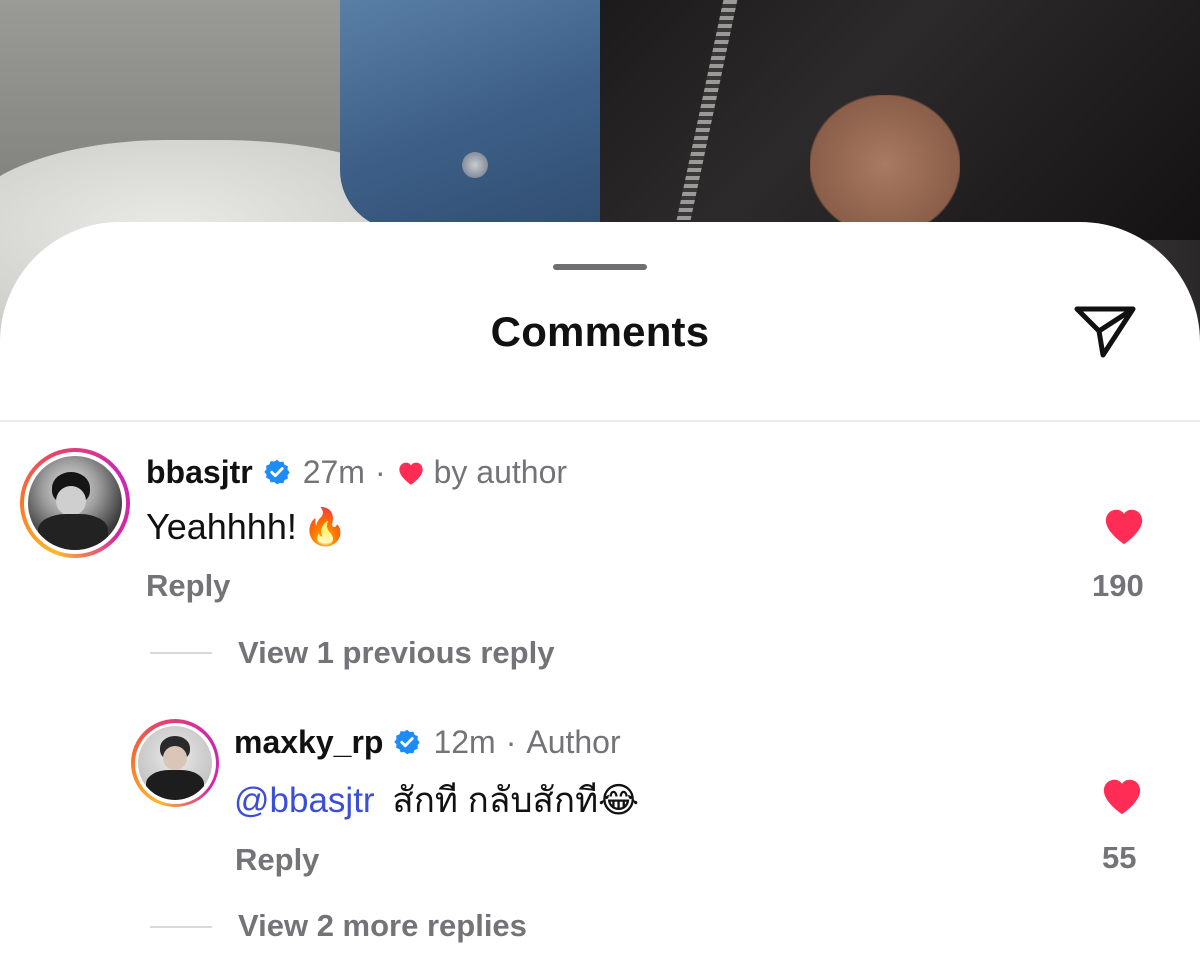 This screenshot has width=1200, height=975. What do you see at coordinates (382, 926) in the screenshot?
I see `view-more-replies-button: View 2 more replies` at bounding box center [382, 926].